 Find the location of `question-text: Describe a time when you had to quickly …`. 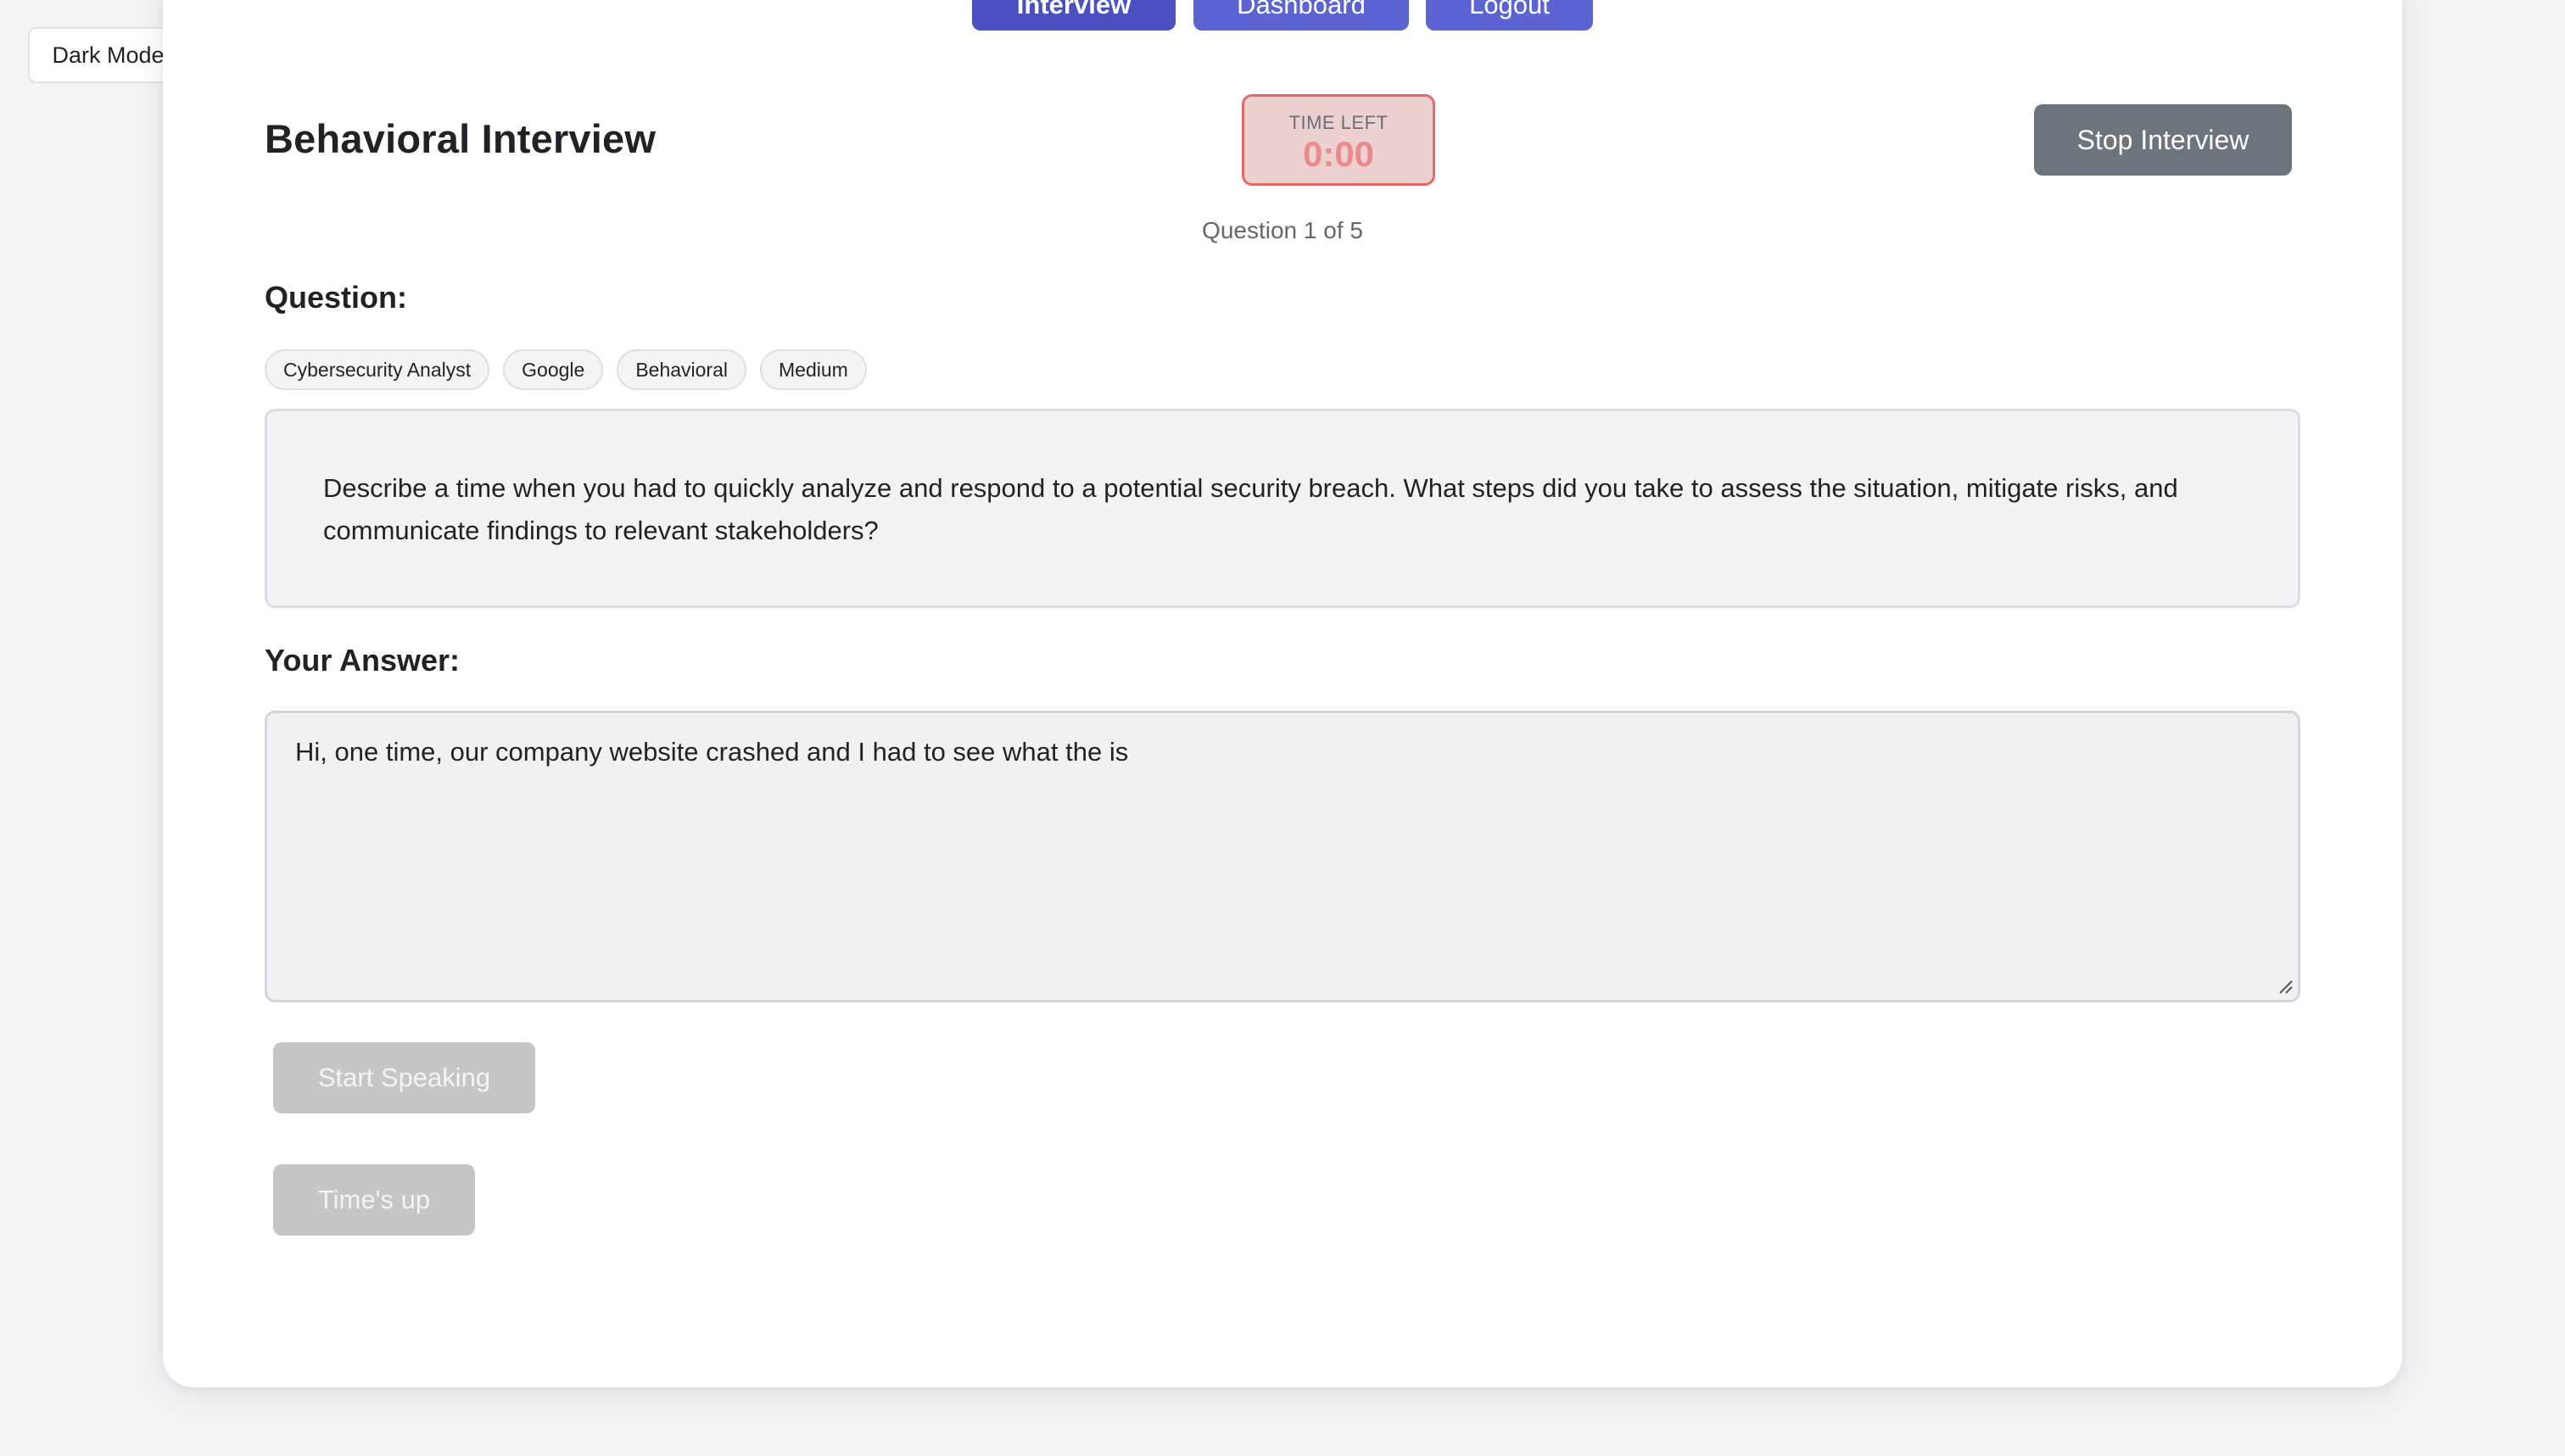

question-text: Describe a time when you had to quickly … is located at coordinates (1282, 508).